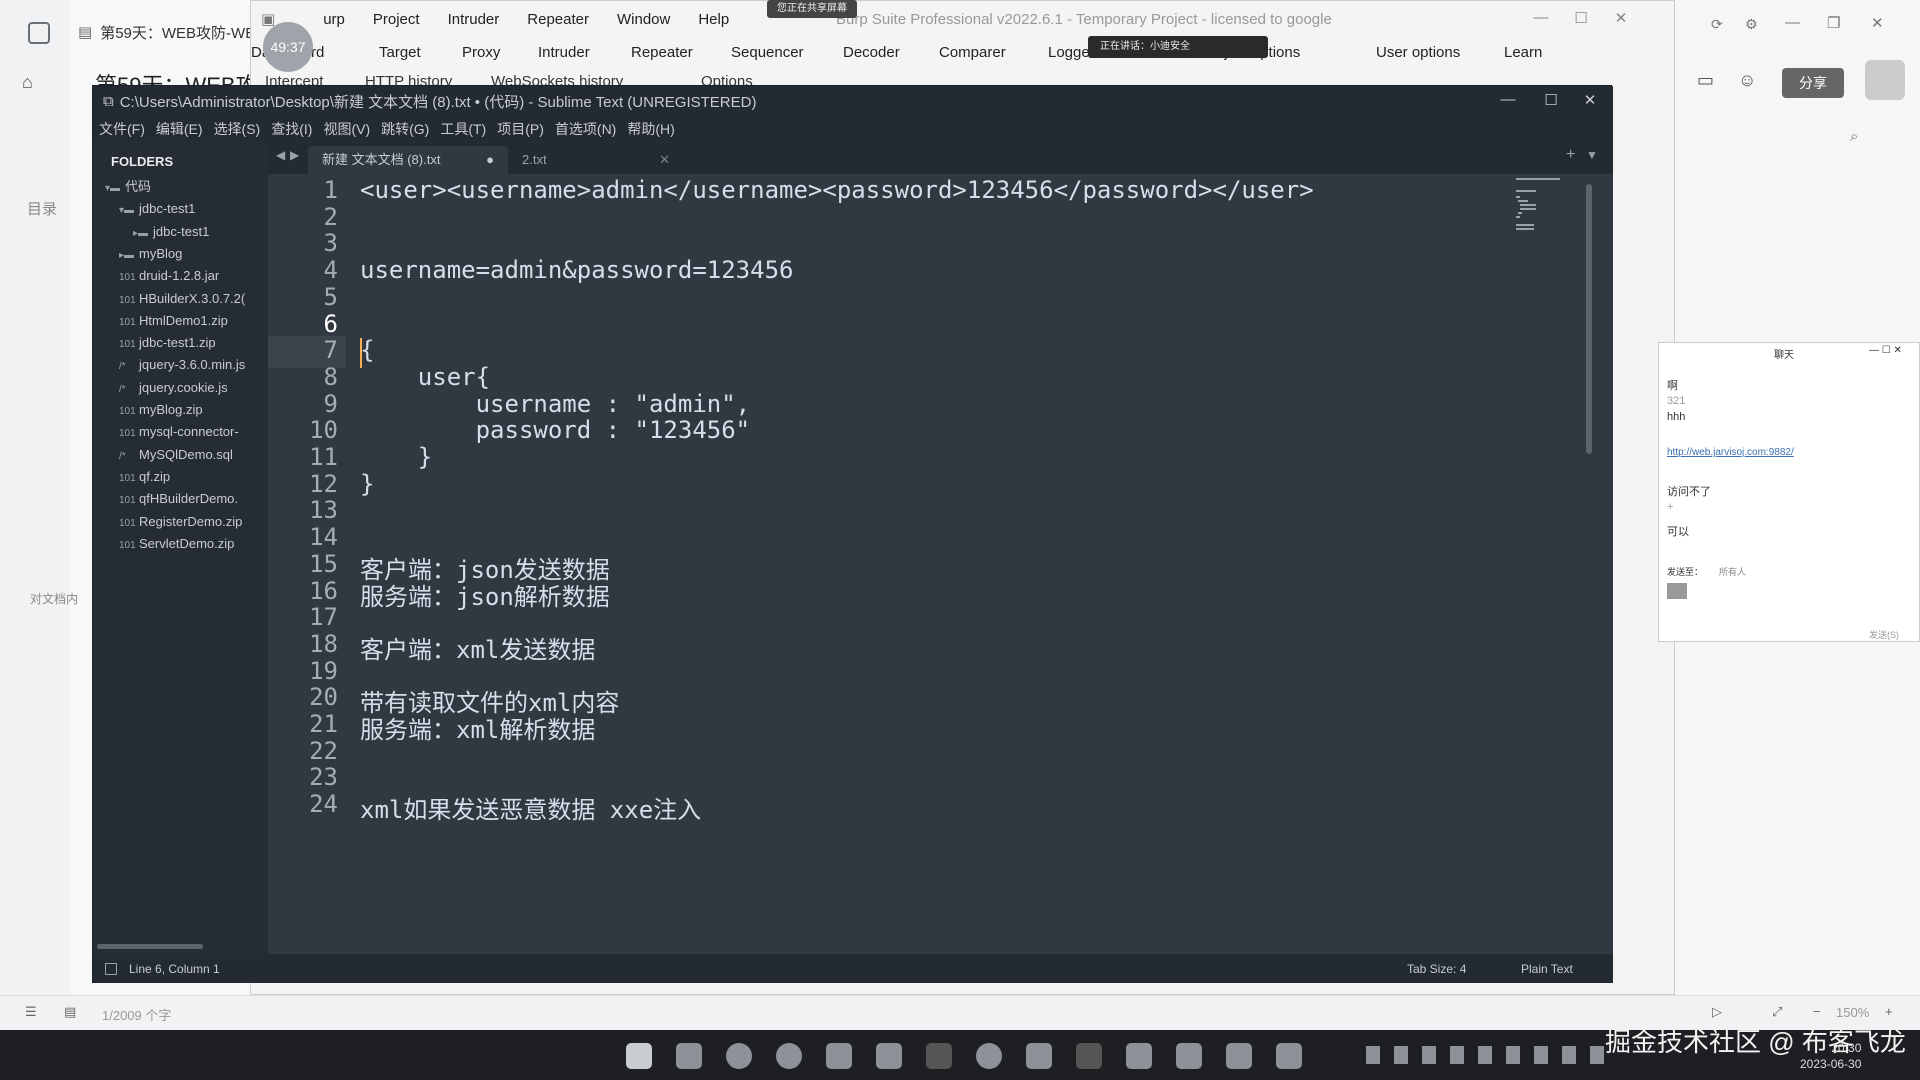  What do you see at coordinates (474, 19) in the screenshot?
I see `burp-menu-item: Intruder` at bounding box center [474, 19].